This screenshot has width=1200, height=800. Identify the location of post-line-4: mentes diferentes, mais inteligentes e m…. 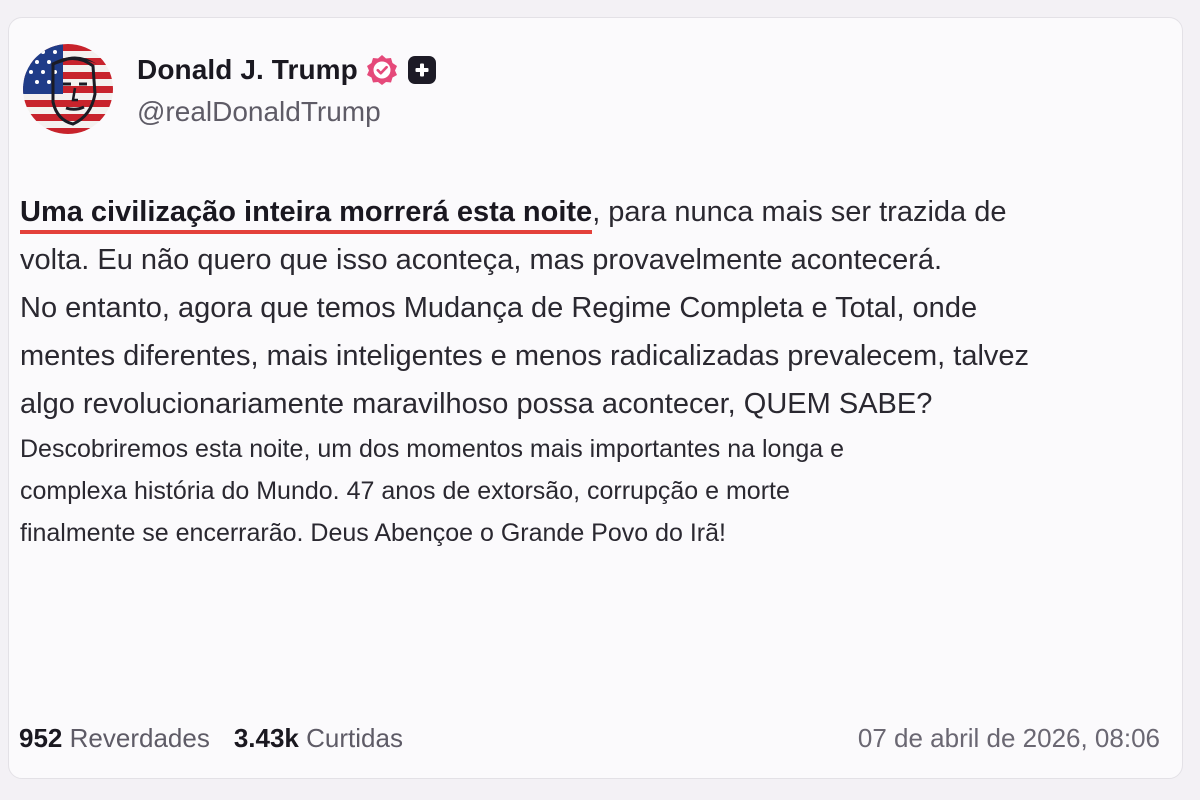
(525, 356).